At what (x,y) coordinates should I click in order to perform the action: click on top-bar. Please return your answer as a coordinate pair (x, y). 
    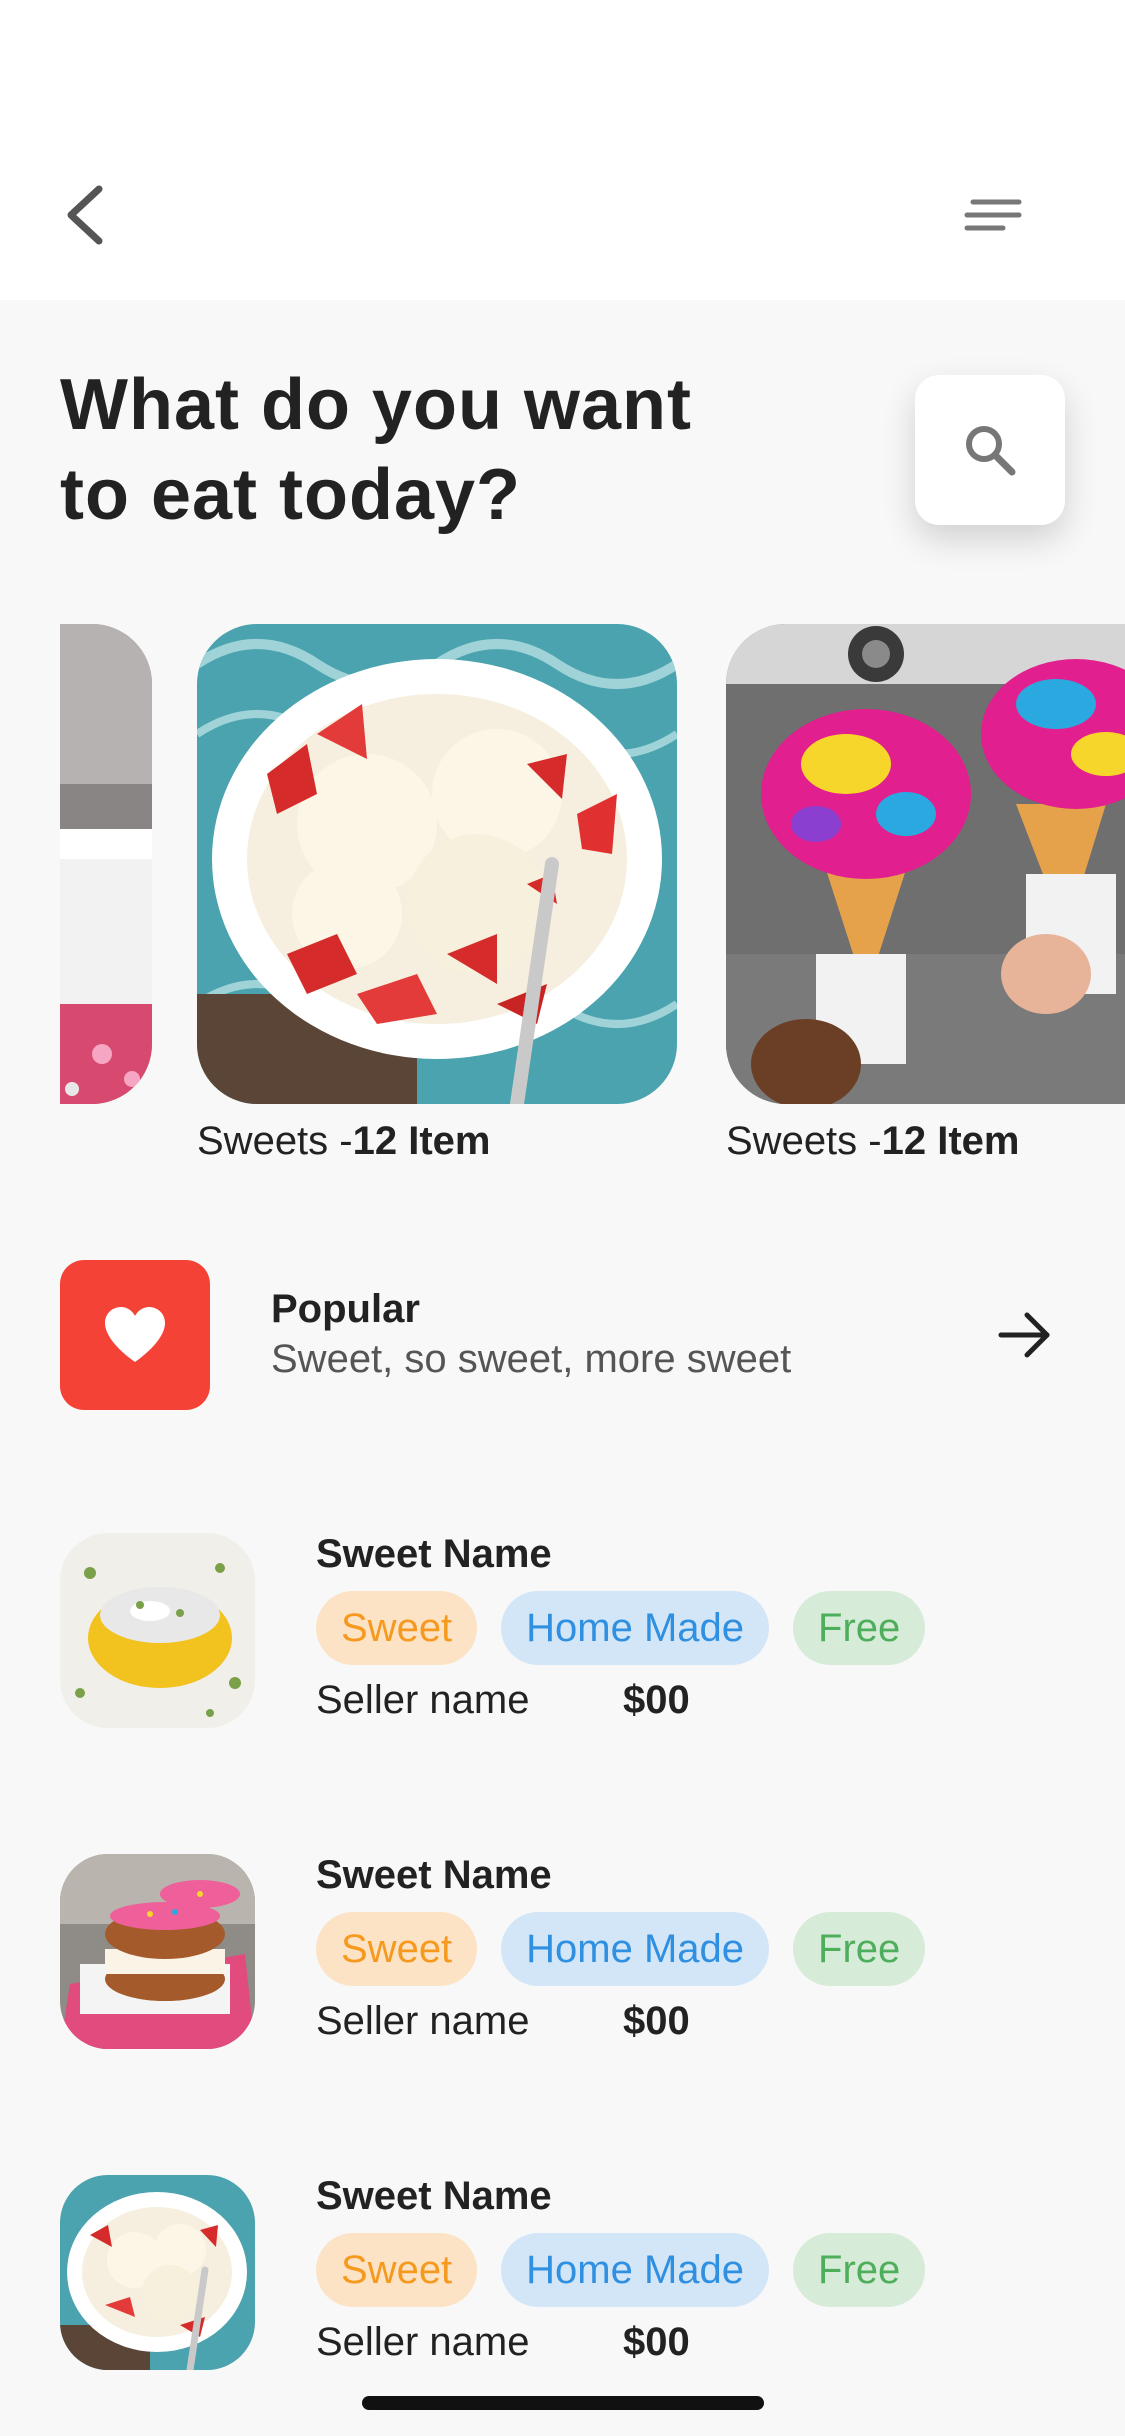
    Looking at the image, I should click on (562, 150).